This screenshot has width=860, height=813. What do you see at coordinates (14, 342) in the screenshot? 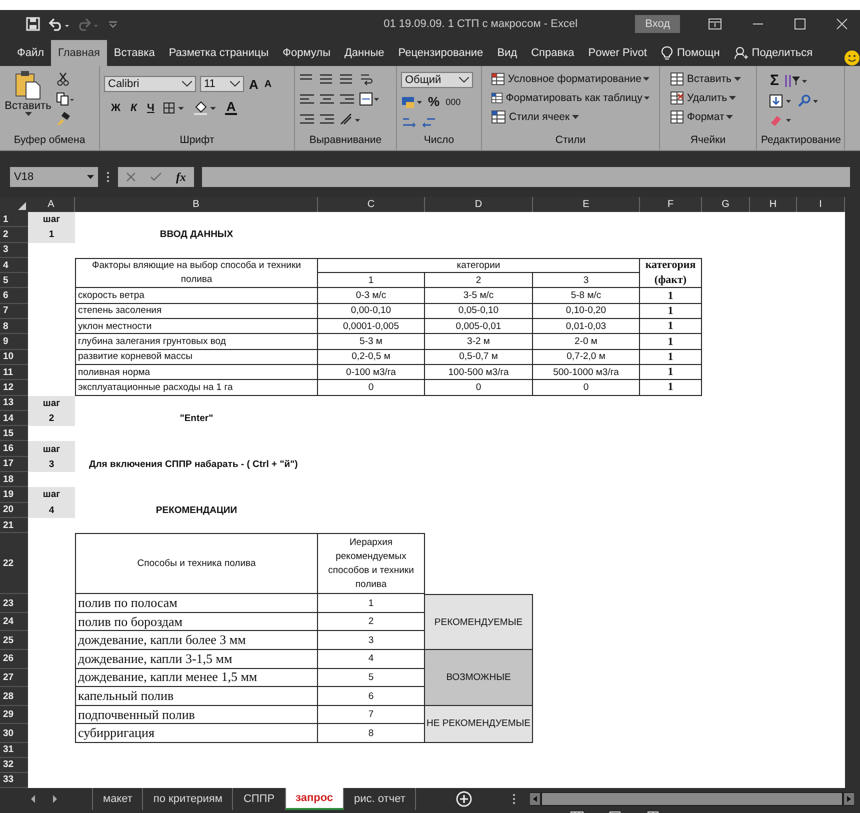
I see `row-header: 9` at bounding box center [14, 342].